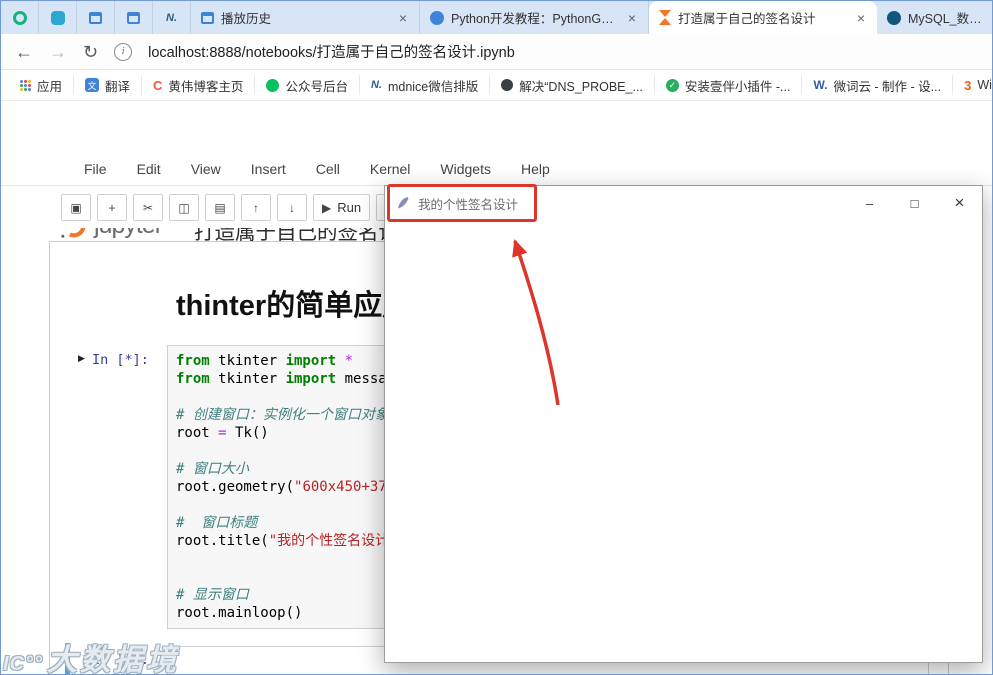  I want to click on menu-view: View, so click(206, 169).